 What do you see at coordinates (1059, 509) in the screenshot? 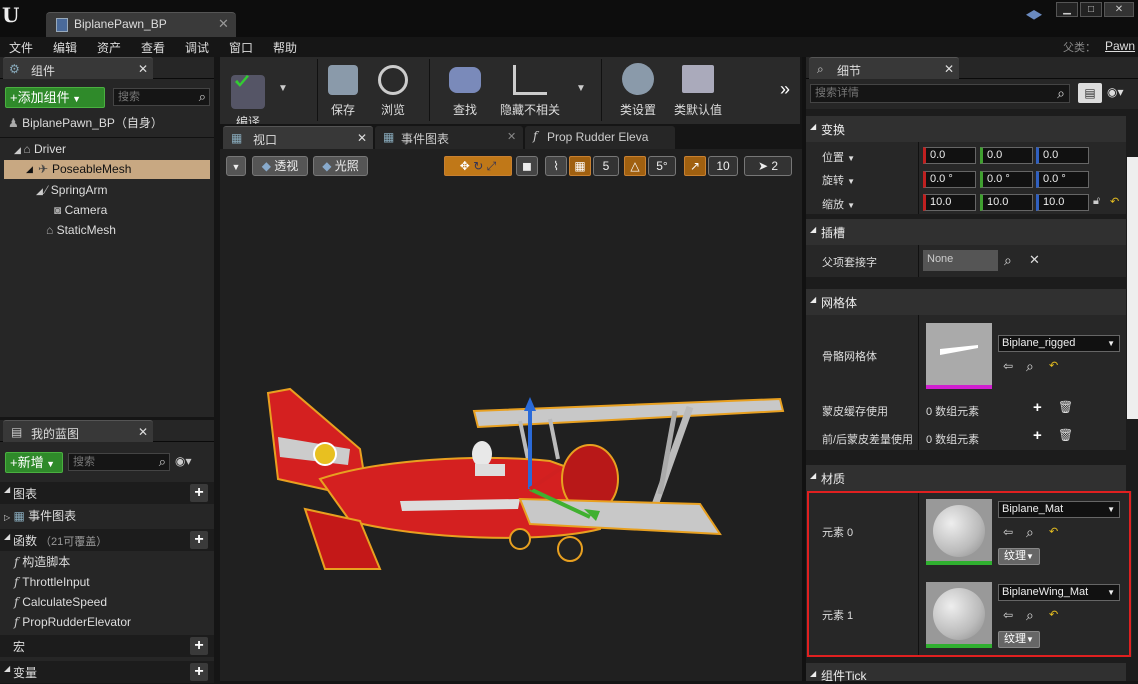
I see `material0-dropdown: Biplane_Mat ▼` at bounding box center [1059, 509].